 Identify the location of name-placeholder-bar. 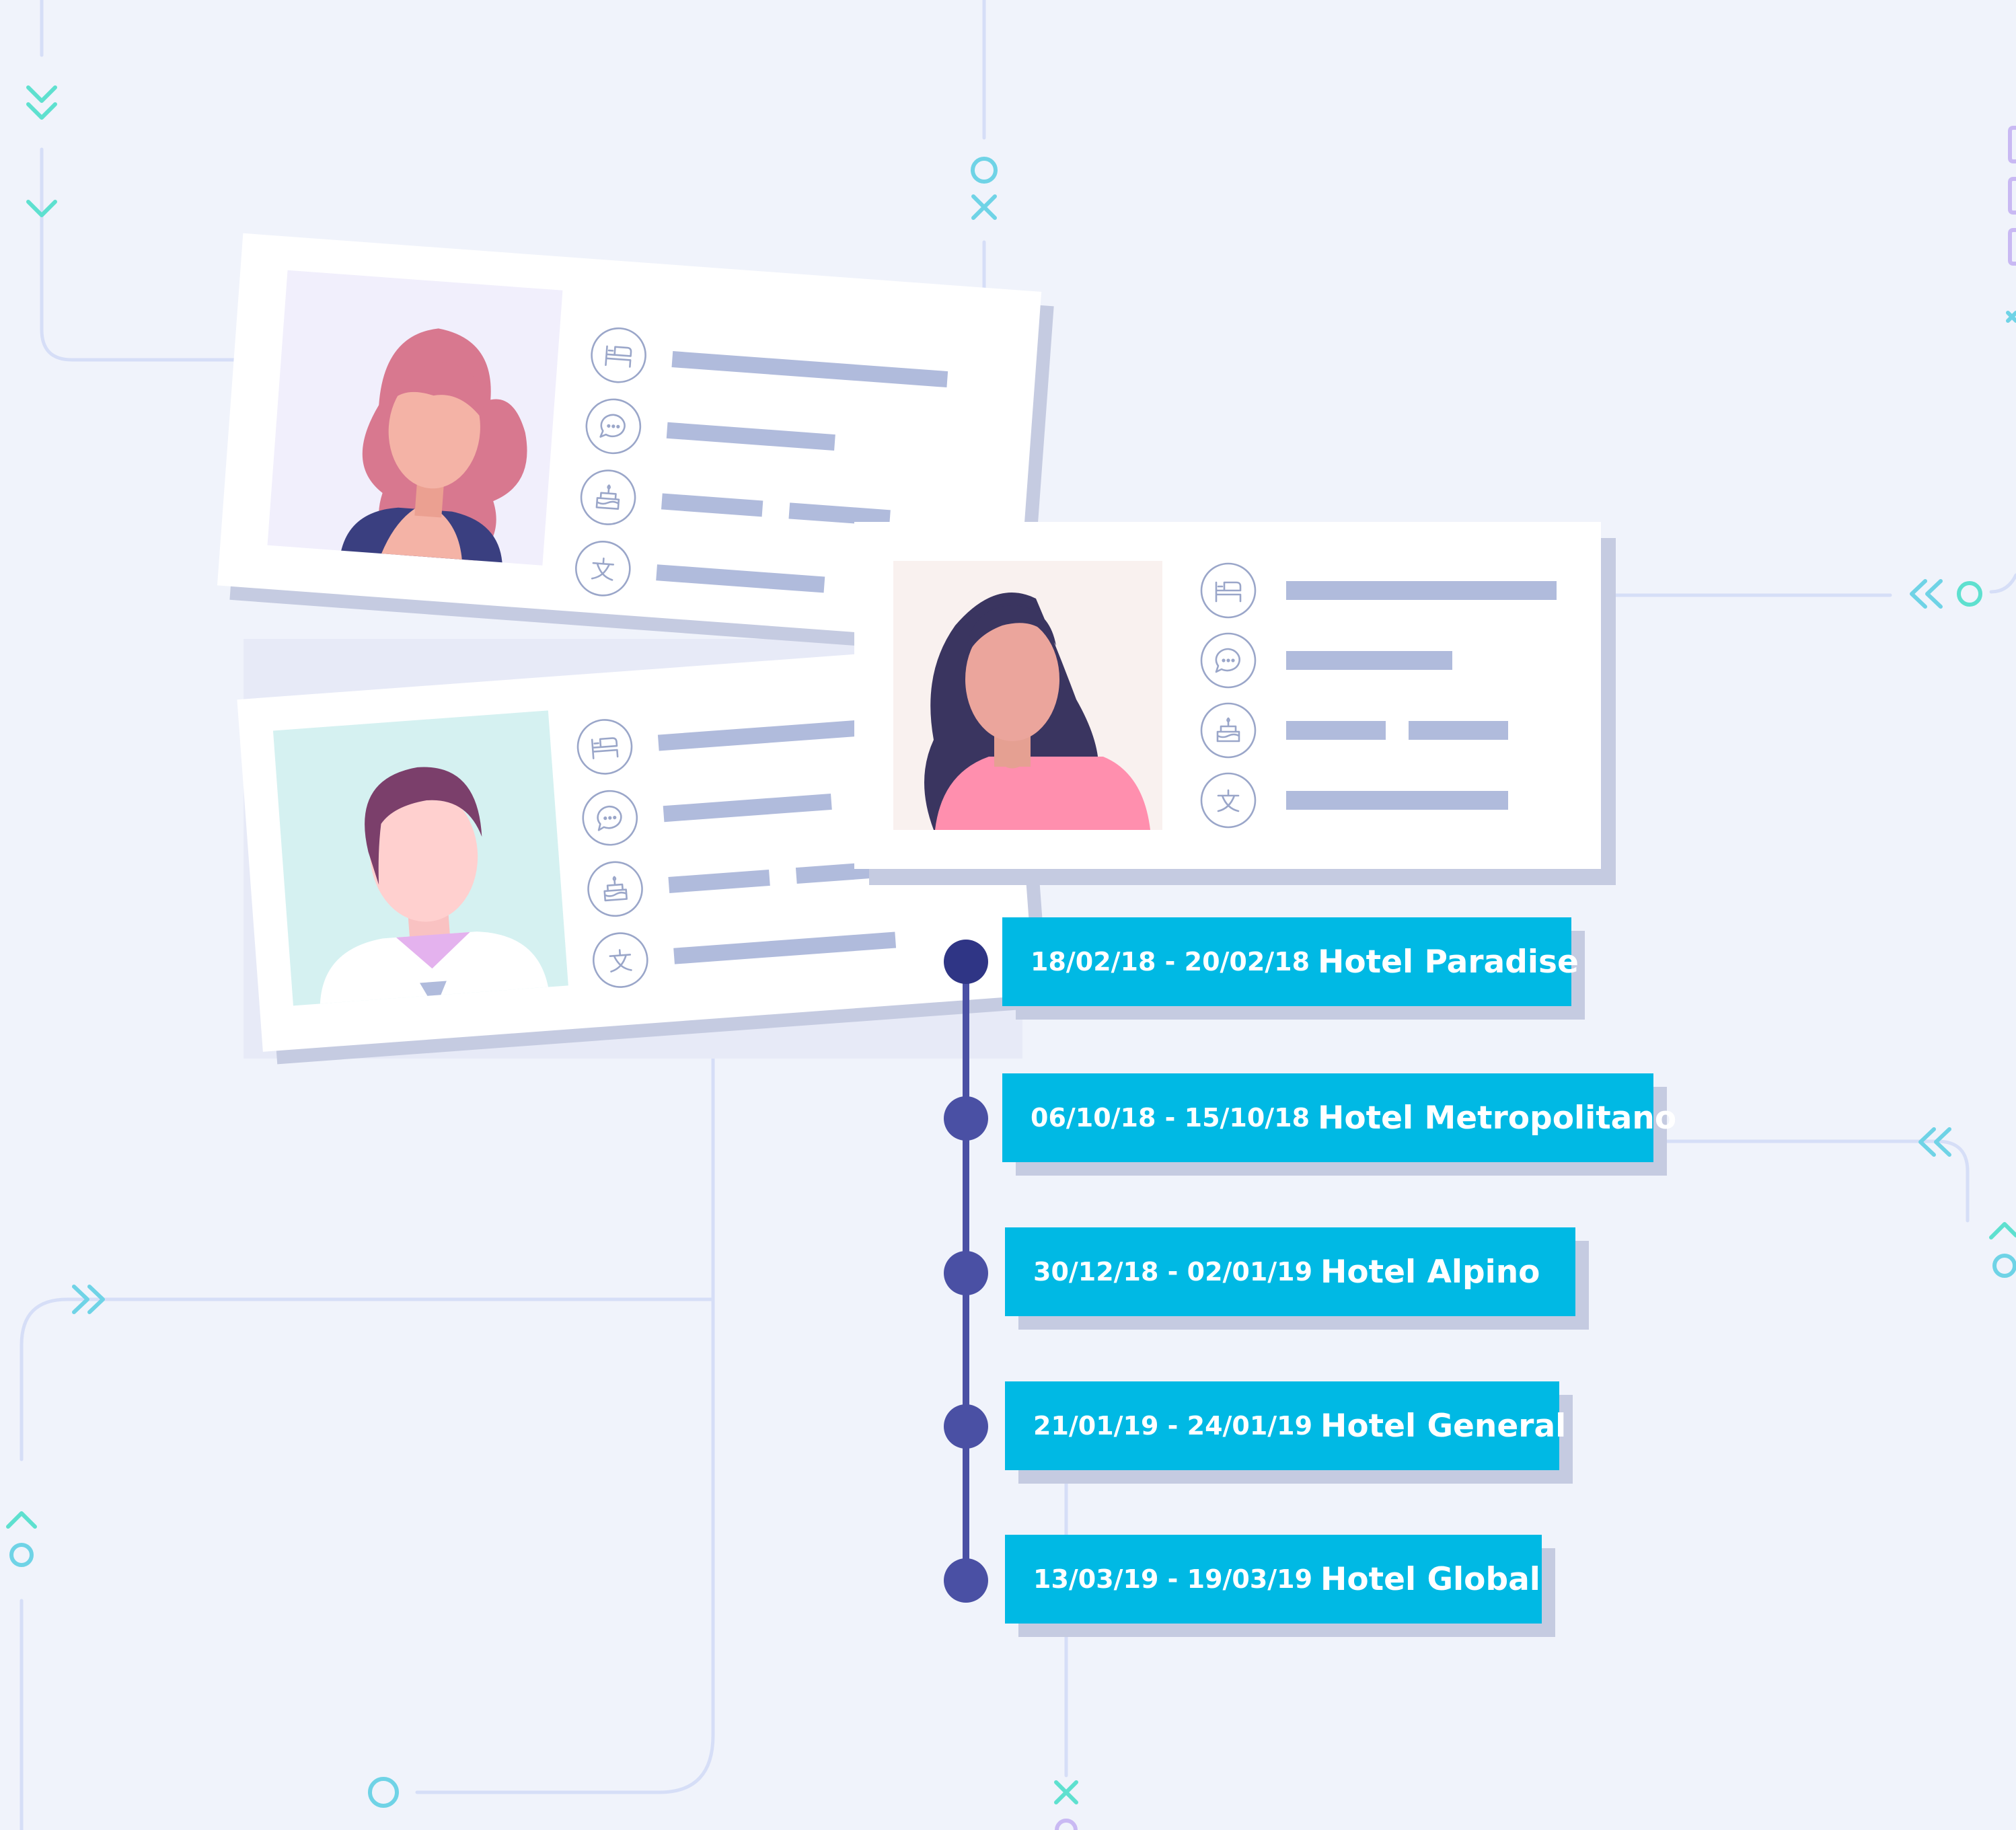
(1421, 590).